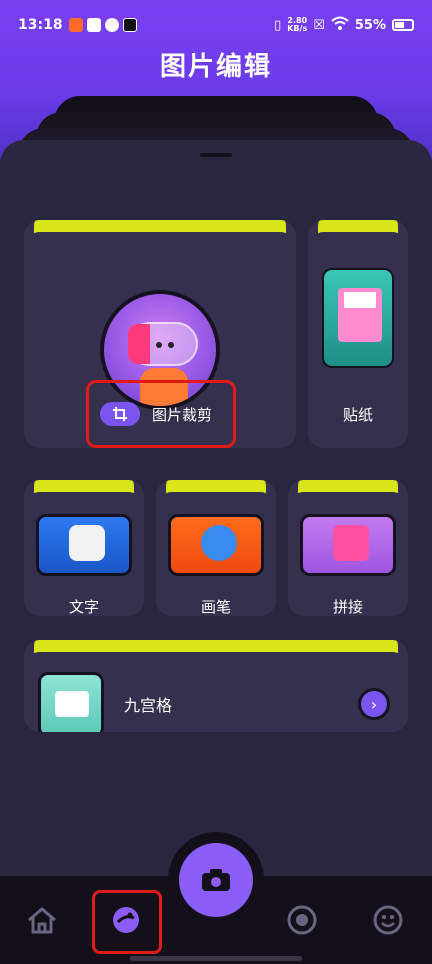 The height and width of the screenshot is (964, 432). I want to click on status-right: ▯ 2.80 KB/s ☒ 55%, so click(344, 25).